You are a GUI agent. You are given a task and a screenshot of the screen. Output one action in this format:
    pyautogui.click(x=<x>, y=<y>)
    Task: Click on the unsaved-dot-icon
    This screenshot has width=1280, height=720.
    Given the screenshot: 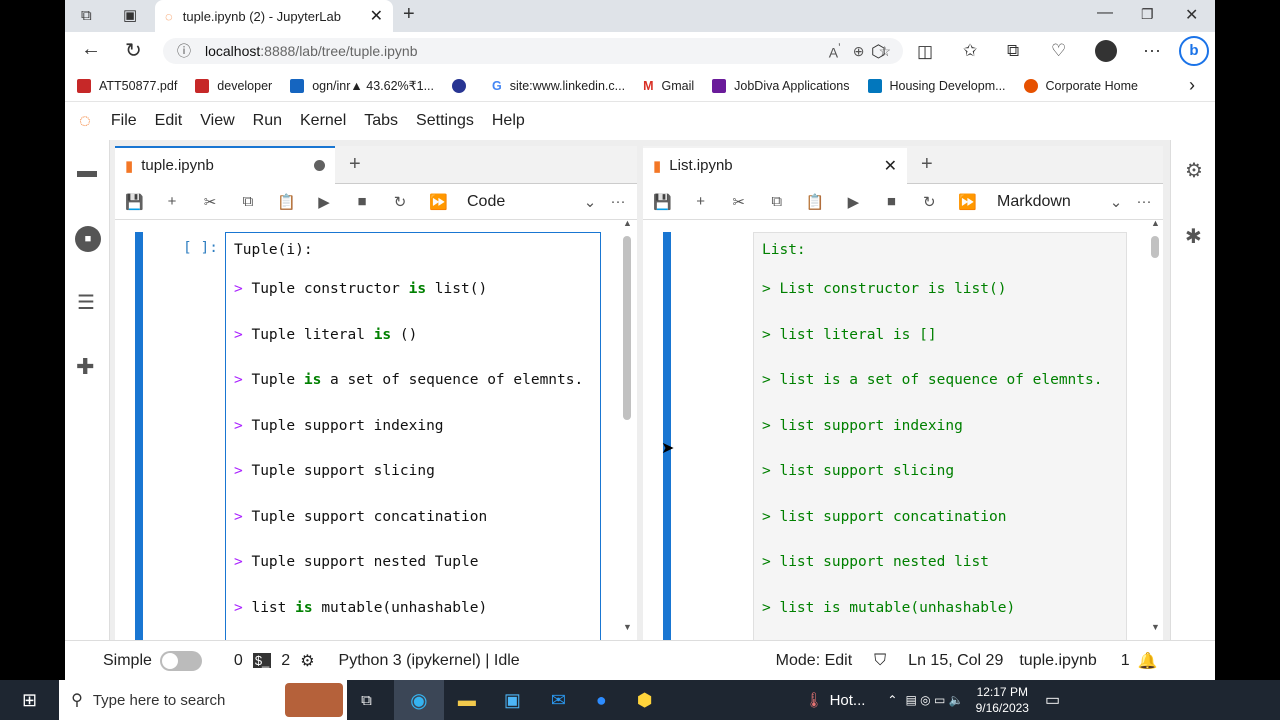 What is the action you would take?
    pyautogui.click(x=319, y=165)
    